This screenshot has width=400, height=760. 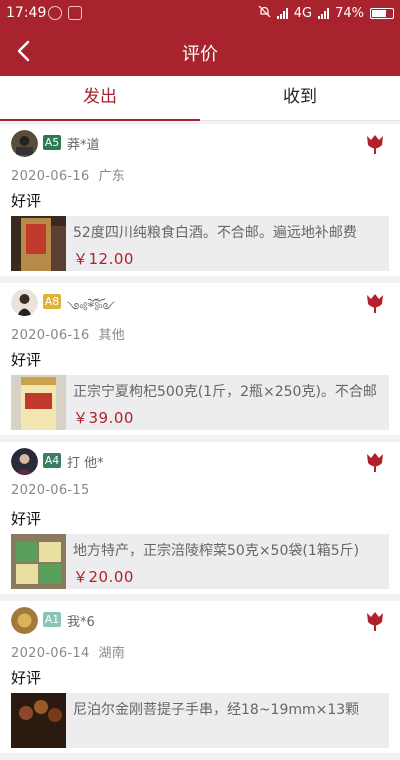 I want to click on image-icon, so click(x=75, y=13).